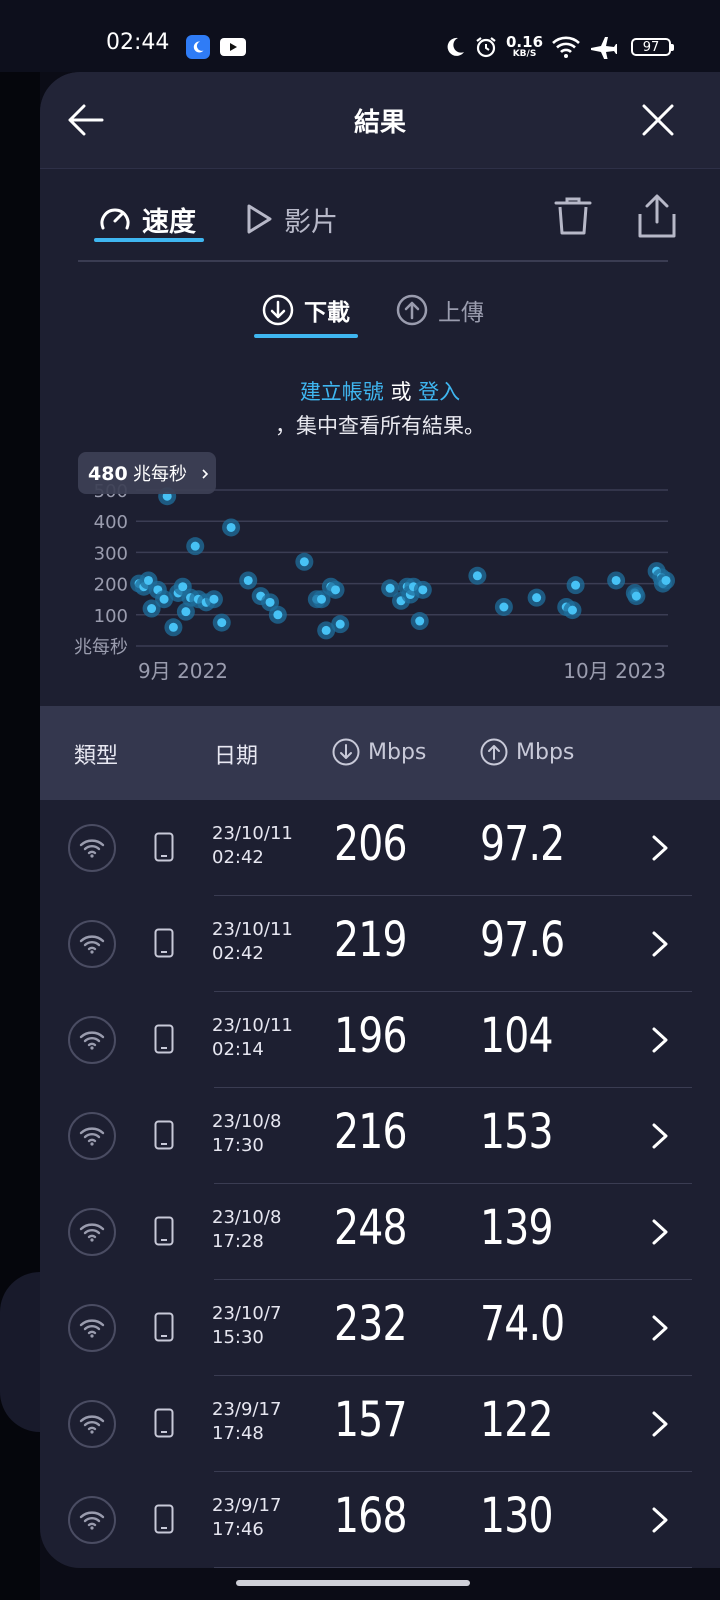 The image size is (720, 1600). Describe the element at coordinates (545, 752) in the screenshot. I see `header-upload-unit: Mbps` at that location.